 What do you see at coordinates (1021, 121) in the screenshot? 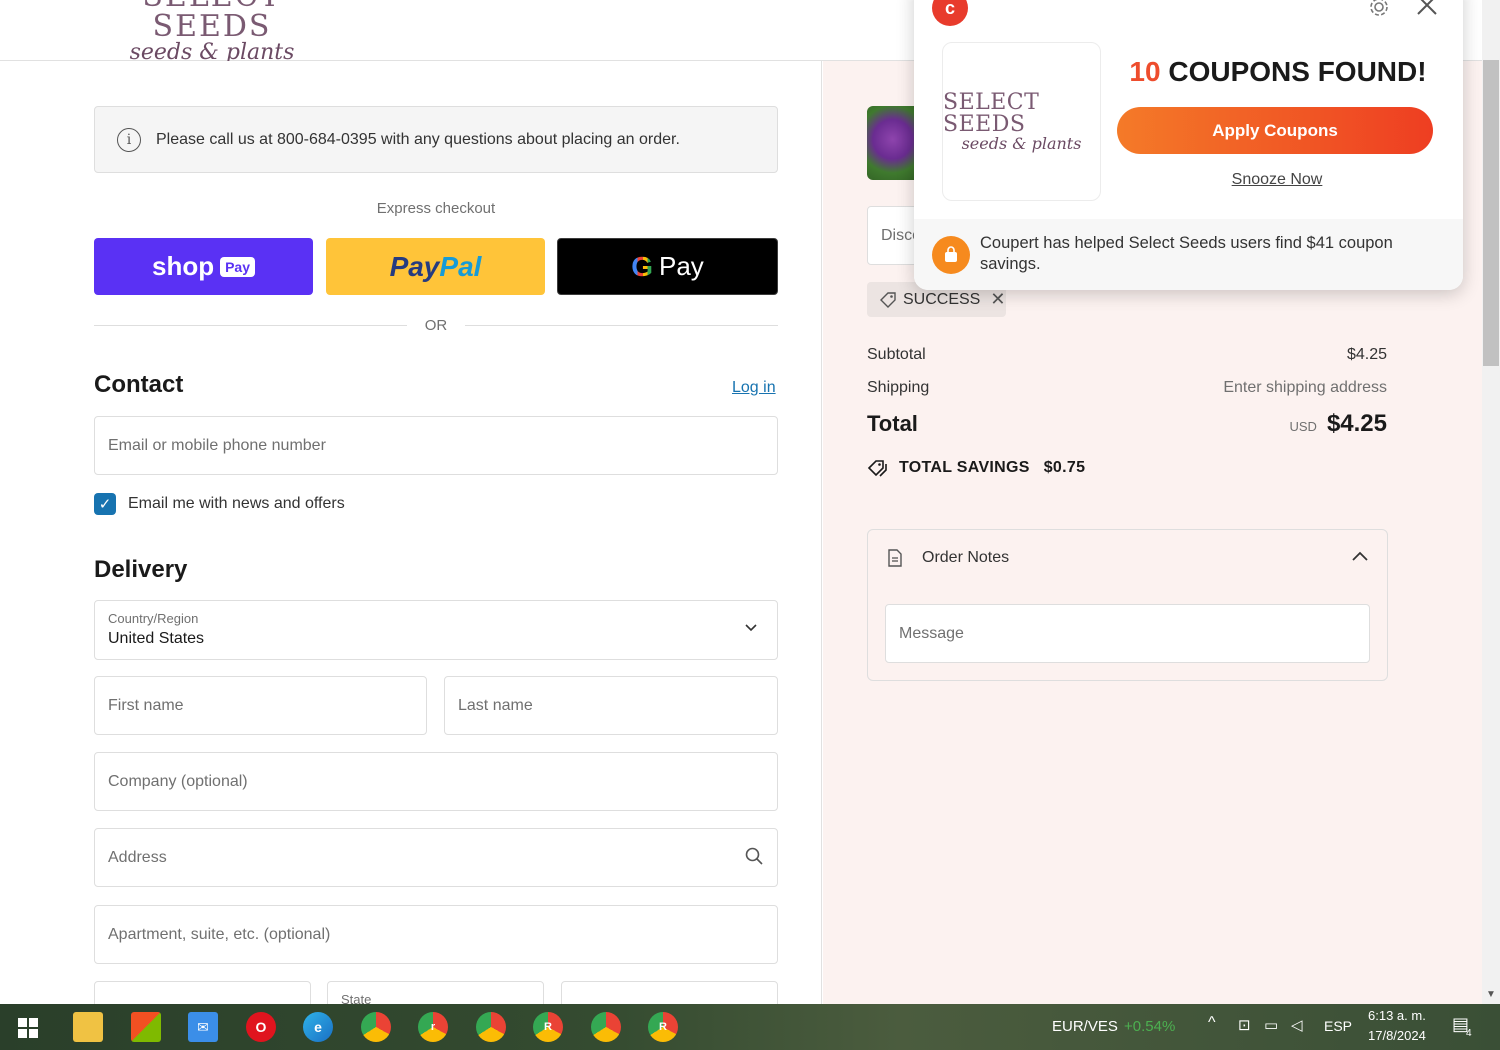
I see `store-logo-card: SELECT SEEDS seeds & plants` at bounding box center [1021, 121].